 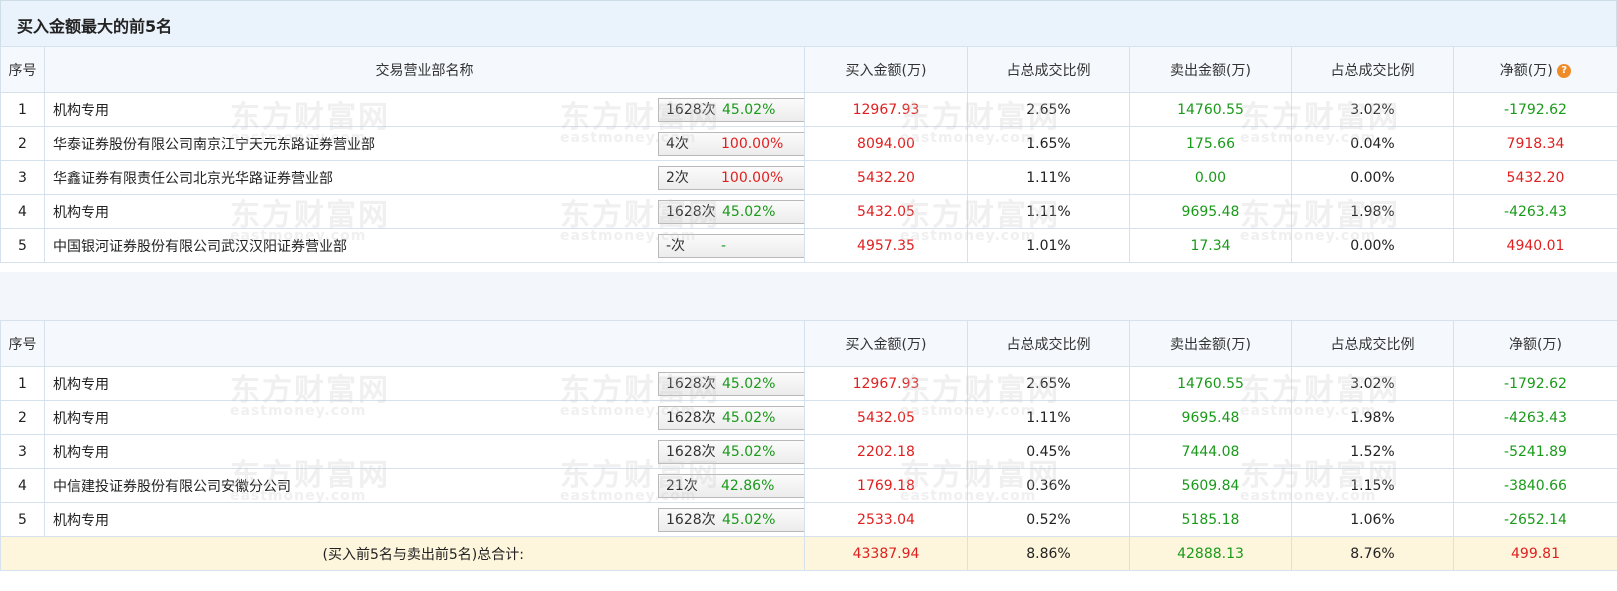 I want to click on table-header-row: 序号 买入金额(万) 占总成交比例 卖出金额(万) 占总成交比例 净额(万), so click(x=808, y=343).